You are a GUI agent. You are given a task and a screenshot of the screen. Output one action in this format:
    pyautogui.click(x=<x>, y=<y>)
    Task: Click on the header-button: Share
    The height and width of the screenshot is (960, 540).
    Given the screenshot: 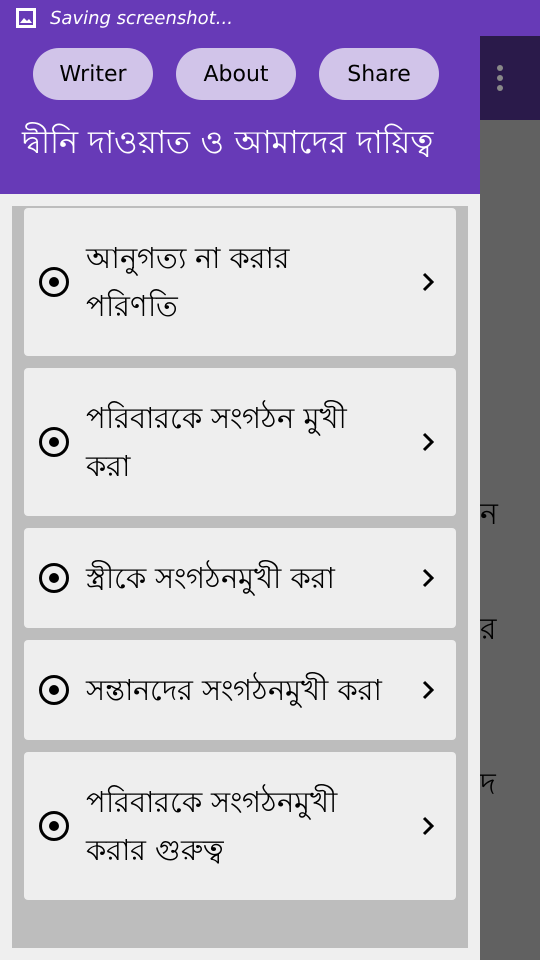 What is the action you would take?
    pyautogui.click(x=379, y=74)
    